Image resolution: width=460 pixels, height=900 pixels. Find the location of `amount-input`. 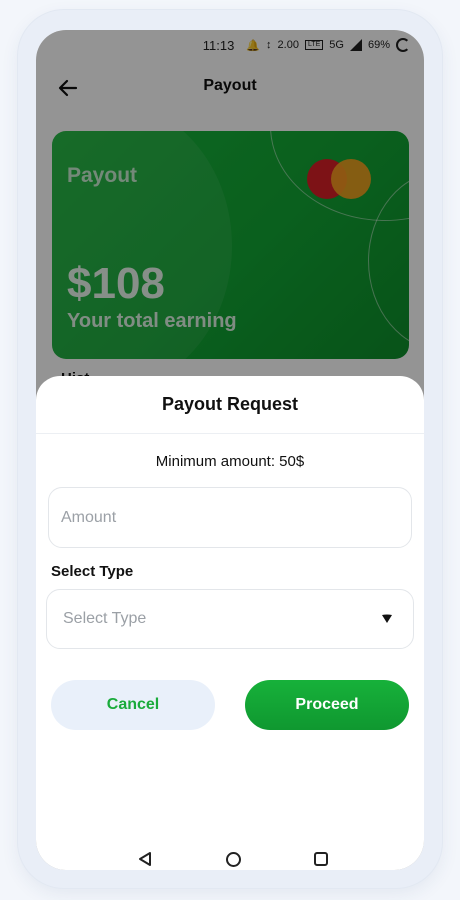

amount-input is located at coordinates (230, 517).